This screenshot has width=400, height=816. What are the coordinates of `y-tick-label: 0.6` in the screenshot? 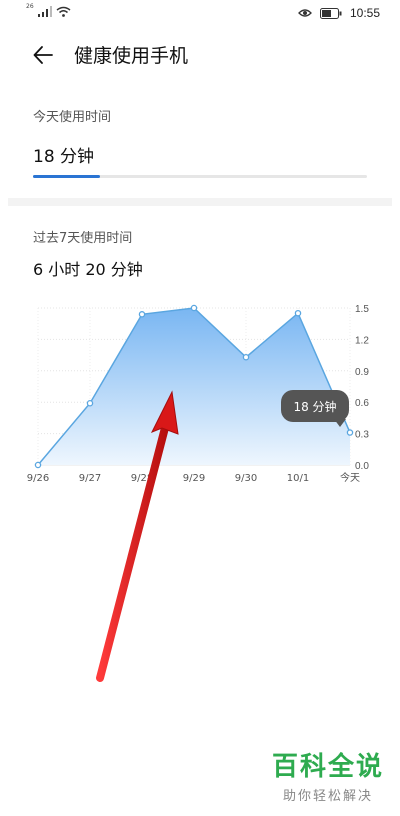 It's located at (362, 403).